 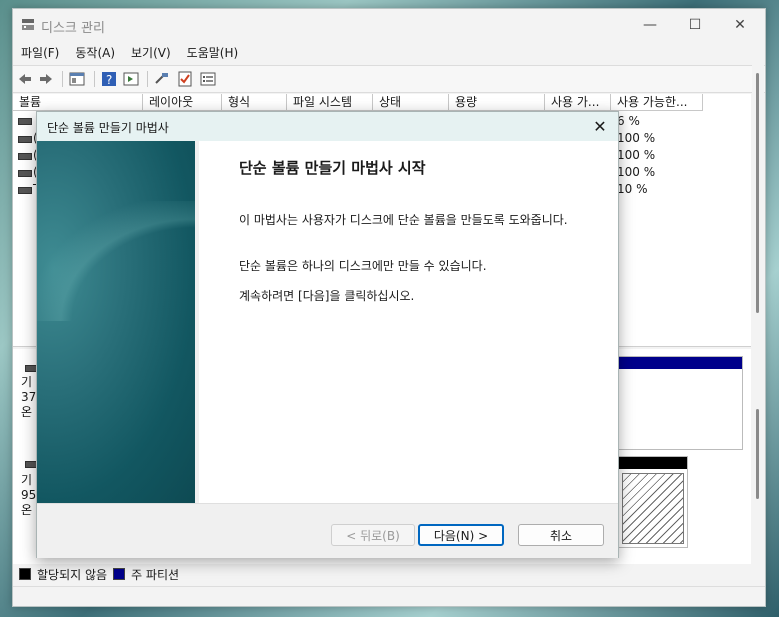 I want to click on wizard-close-icon: ✕, so click(x=600, y=126).